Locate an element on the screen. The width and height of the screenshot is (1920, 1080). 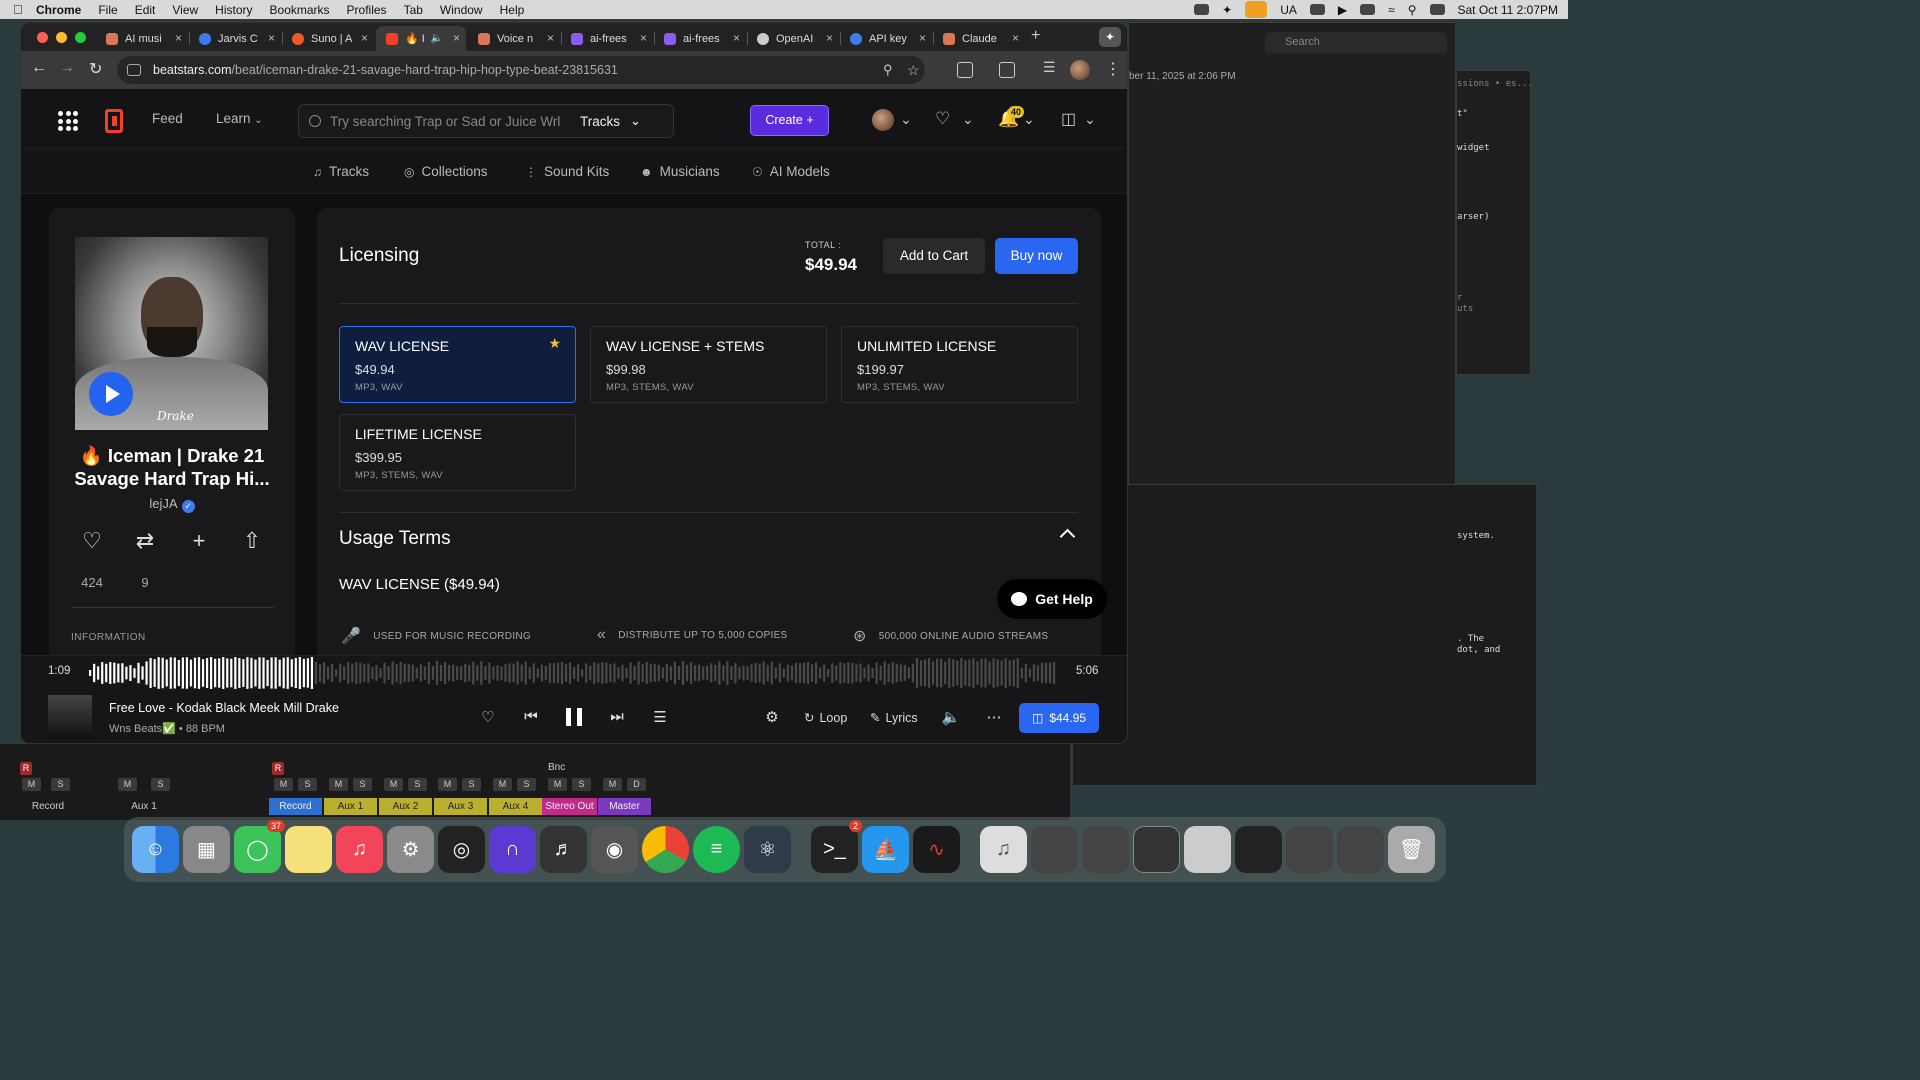
music-file-icon: ♫ is located at coordinates (1003, 849).